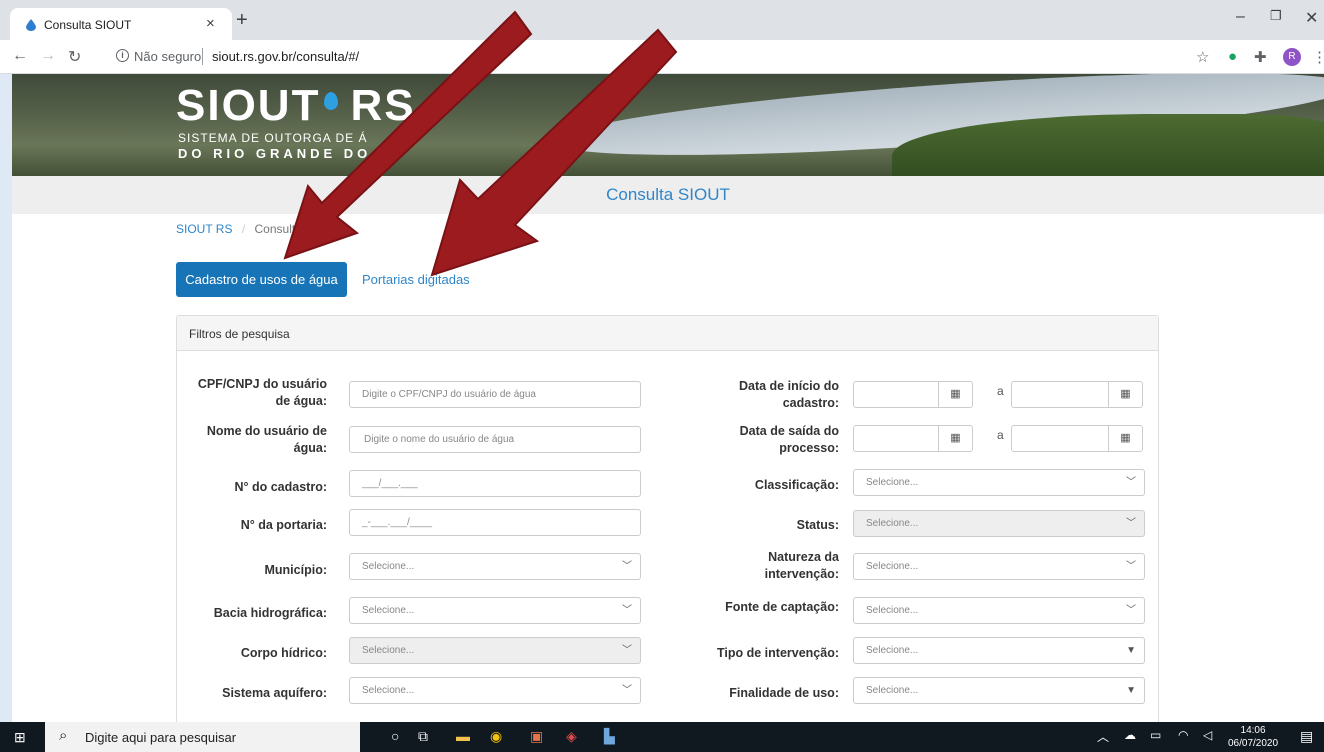 This screenshot has height=752, width=1324. I want to click on municipio-select: Selecione... ﹀, so click(495, 566).